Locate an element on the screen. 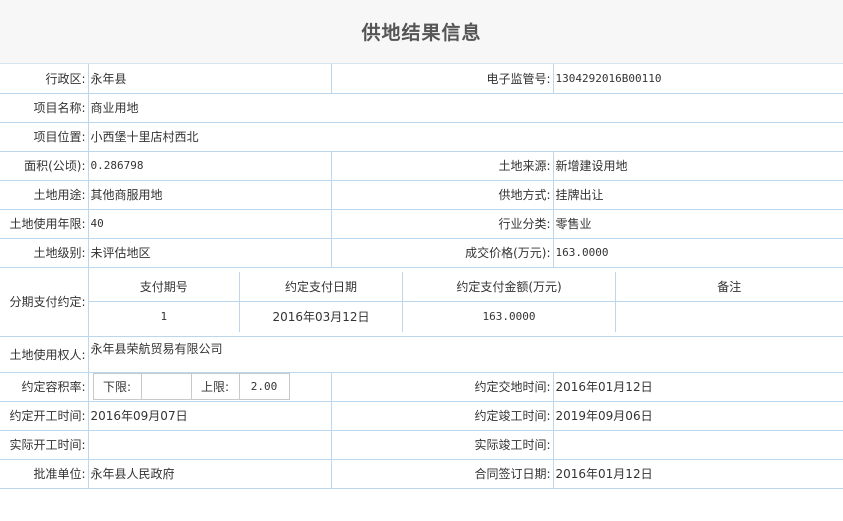  contract-label: 合同签订日期: is located at coordinates (442, 474).